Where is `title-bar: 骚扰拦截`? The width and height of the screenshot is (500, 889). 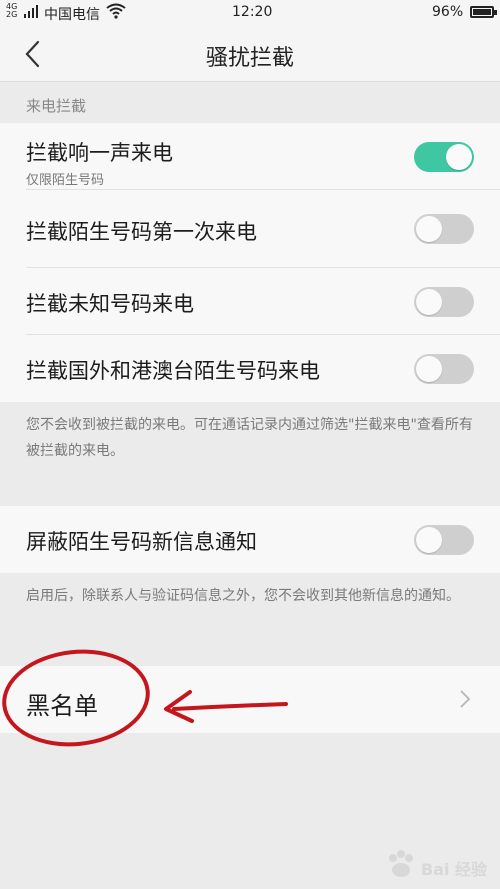 title-bar: 骚扰拦截 is located at coordinates (250, 54).